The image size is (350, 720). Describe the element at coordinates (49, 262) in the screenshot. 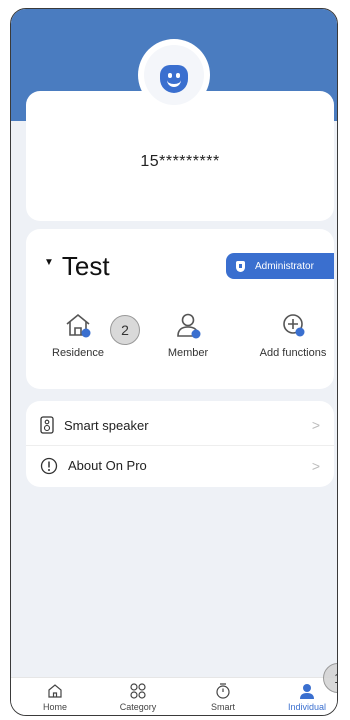

I see `caret-icon: ▼` at that location.